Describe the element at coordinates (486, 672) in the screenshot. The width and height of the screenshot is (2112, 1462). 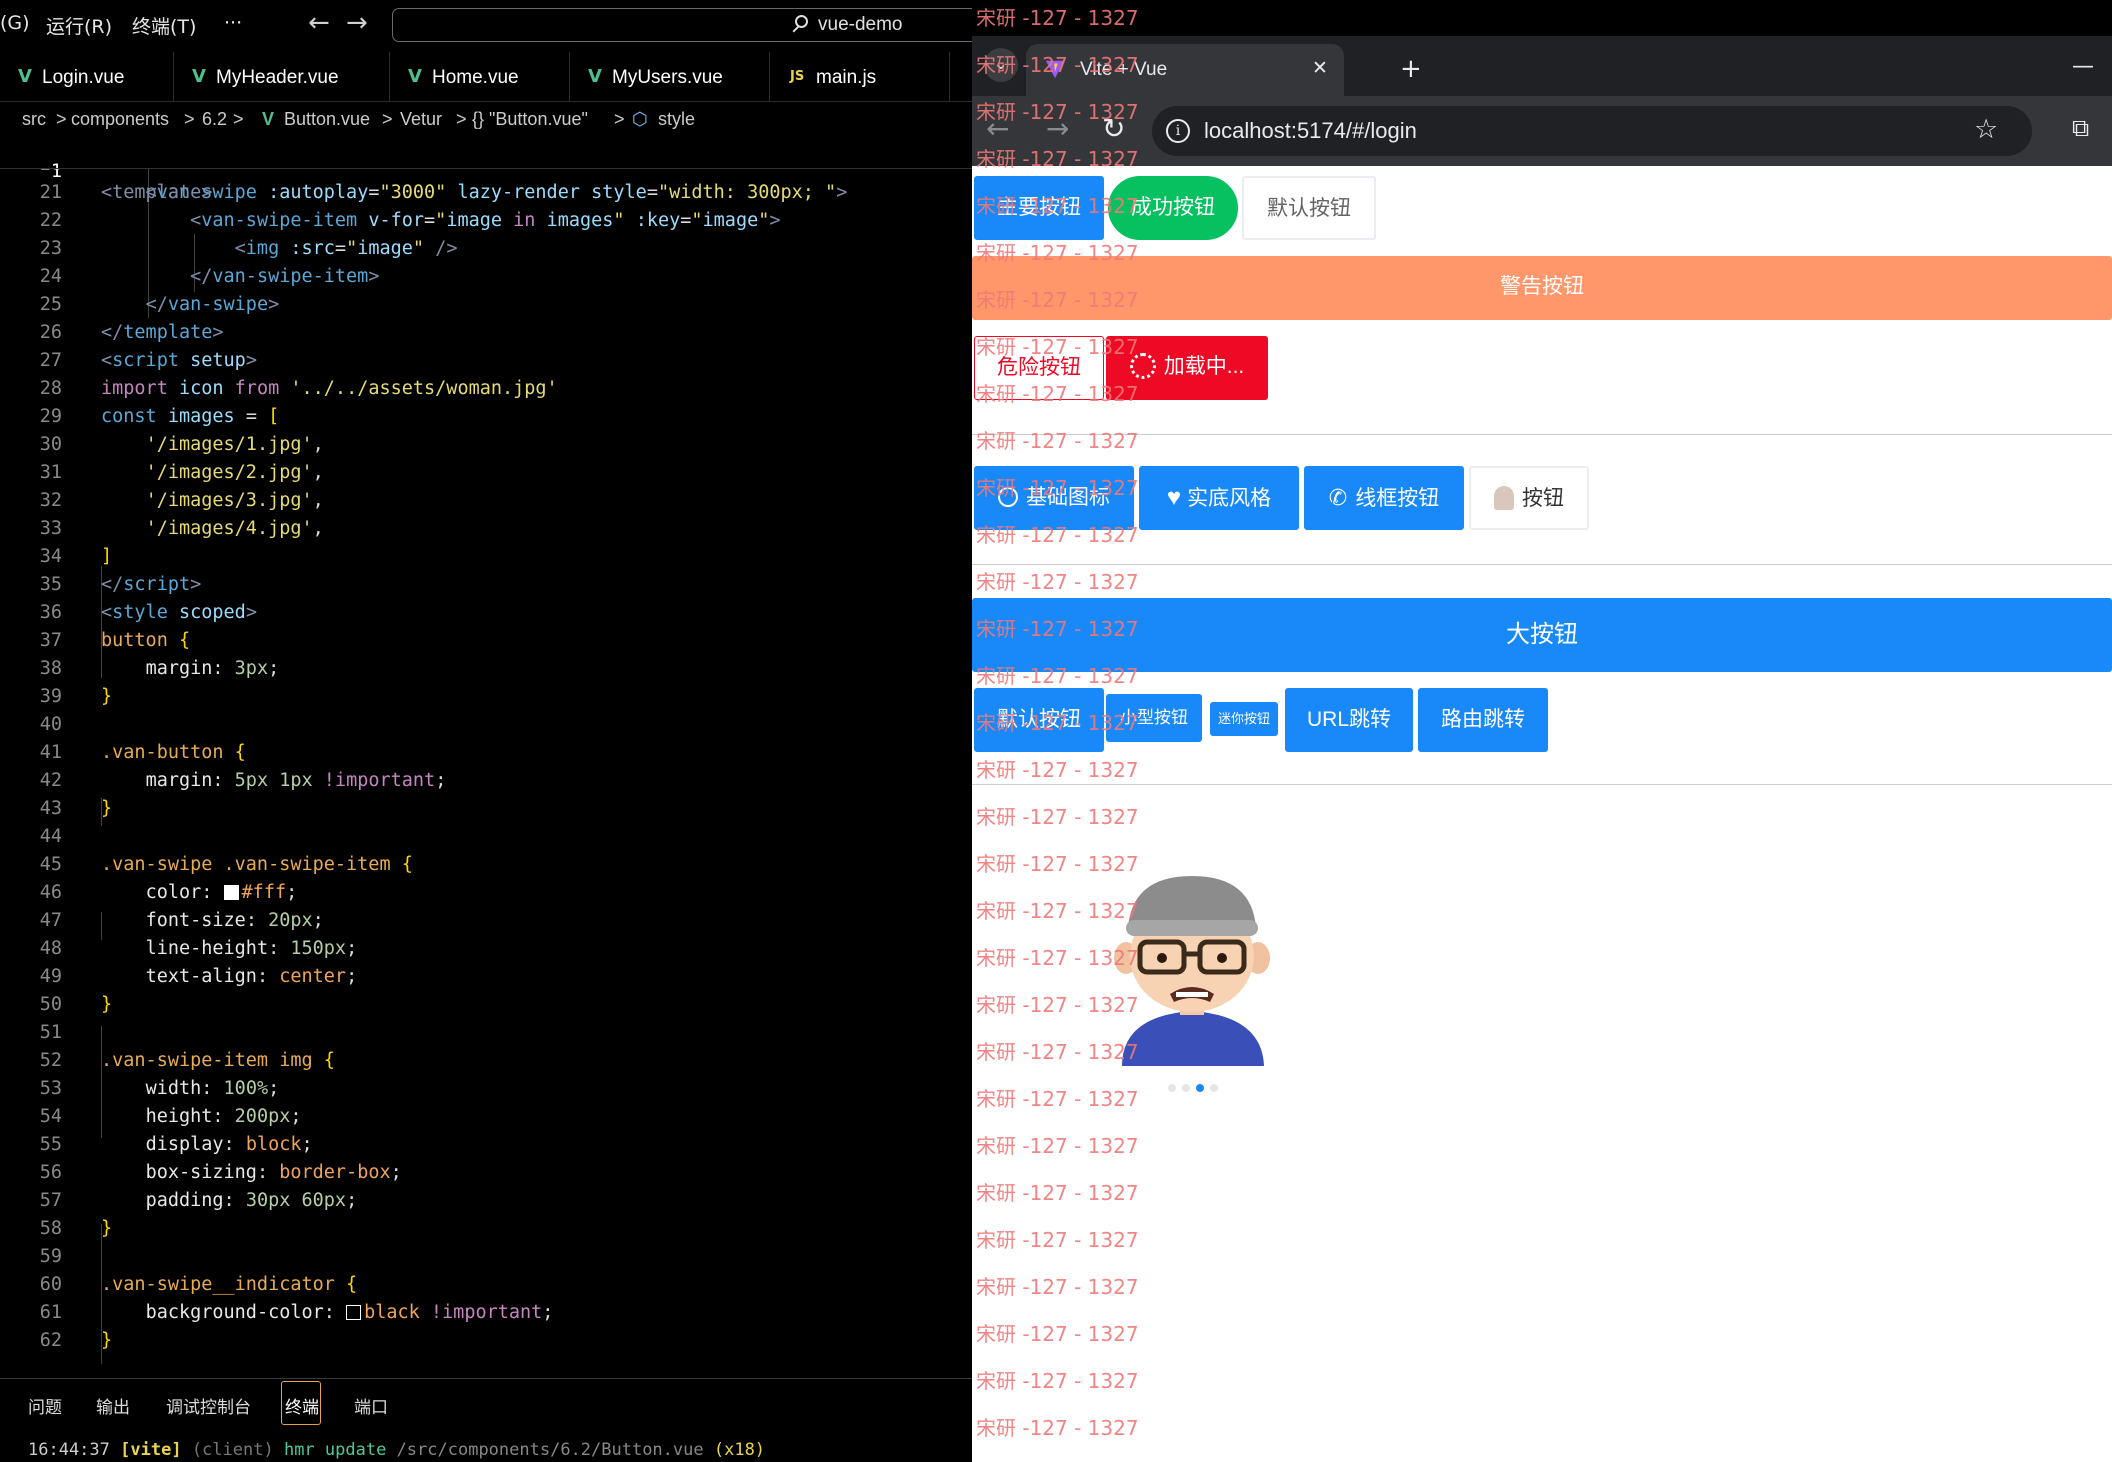
I see `code-line: 38 margin: 3px;` at that location.